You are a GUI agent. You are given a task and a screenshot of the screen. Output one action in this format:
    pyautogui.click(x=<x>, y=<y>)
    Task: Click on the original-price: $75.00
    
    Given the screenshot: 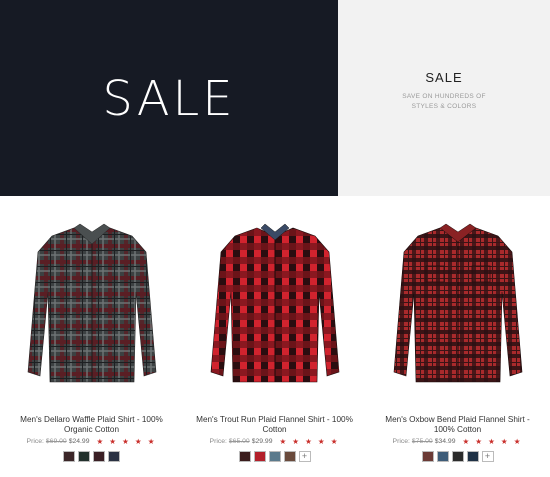 What is the action you would take?
    pyautogui.click(x=422, y=441)
    